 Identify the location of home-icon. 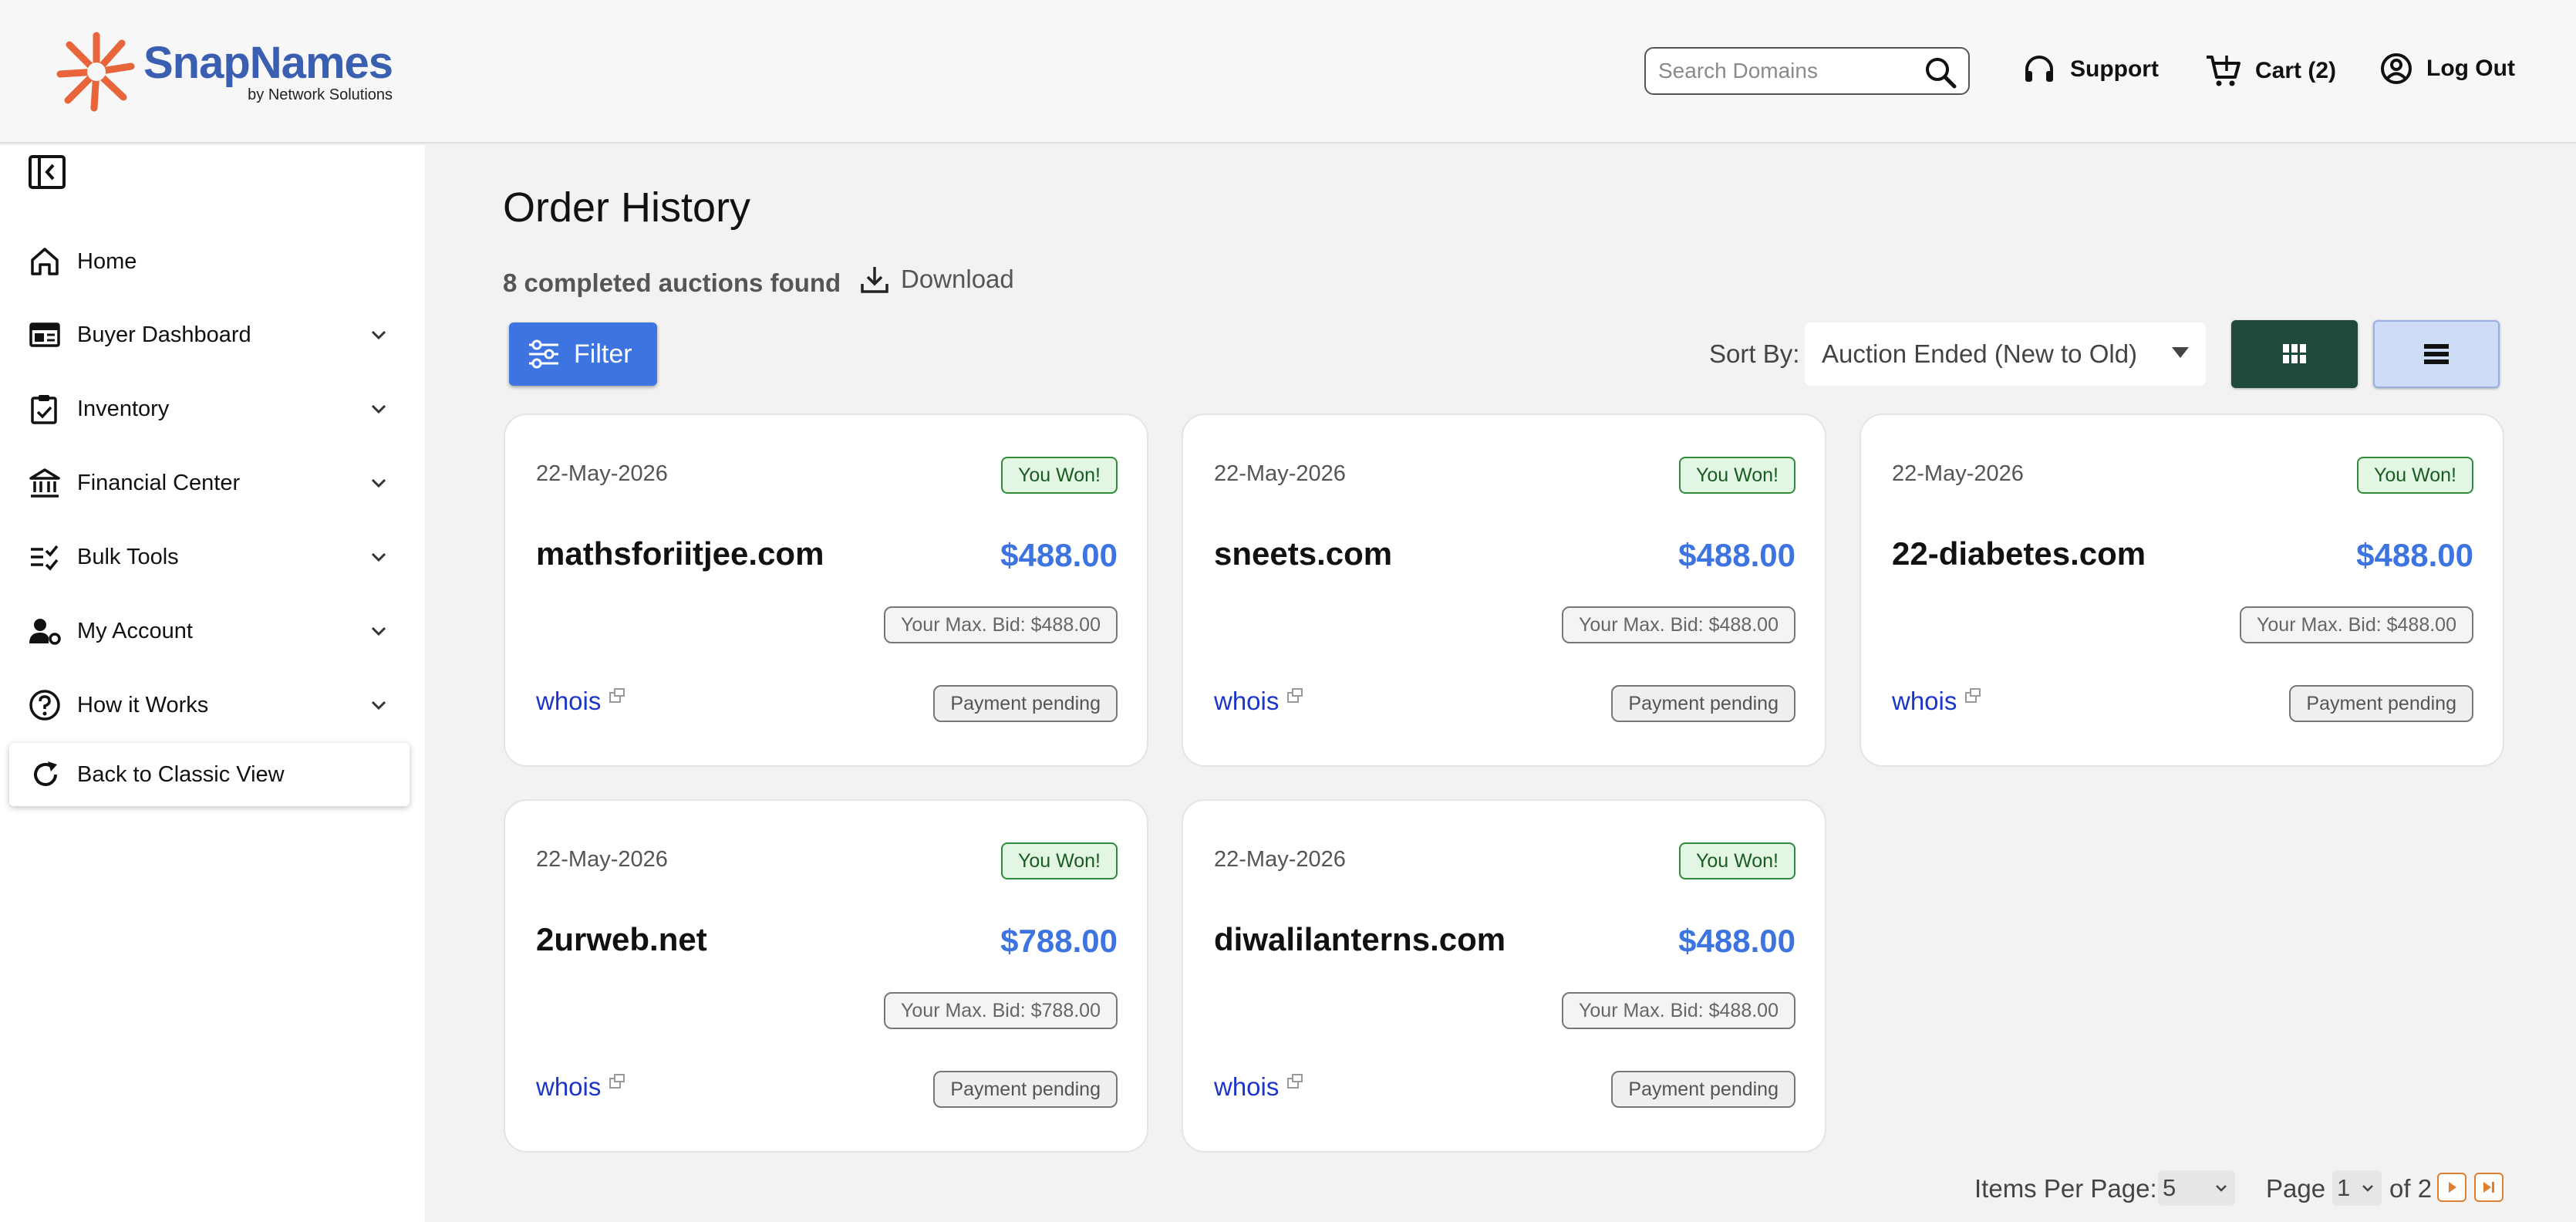
(45, 261).